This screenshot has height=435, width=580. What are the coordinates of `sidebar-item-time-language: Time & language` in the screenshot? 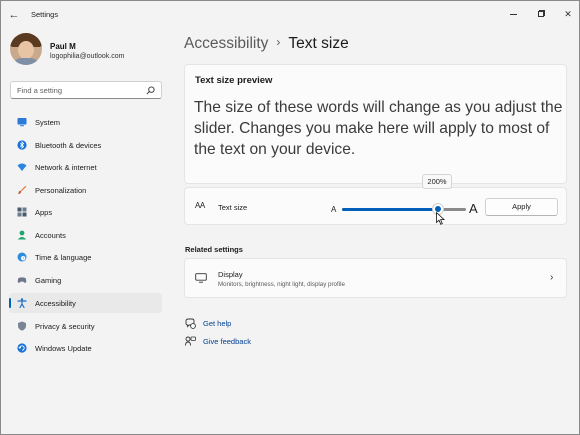 It's located at (85, 257).